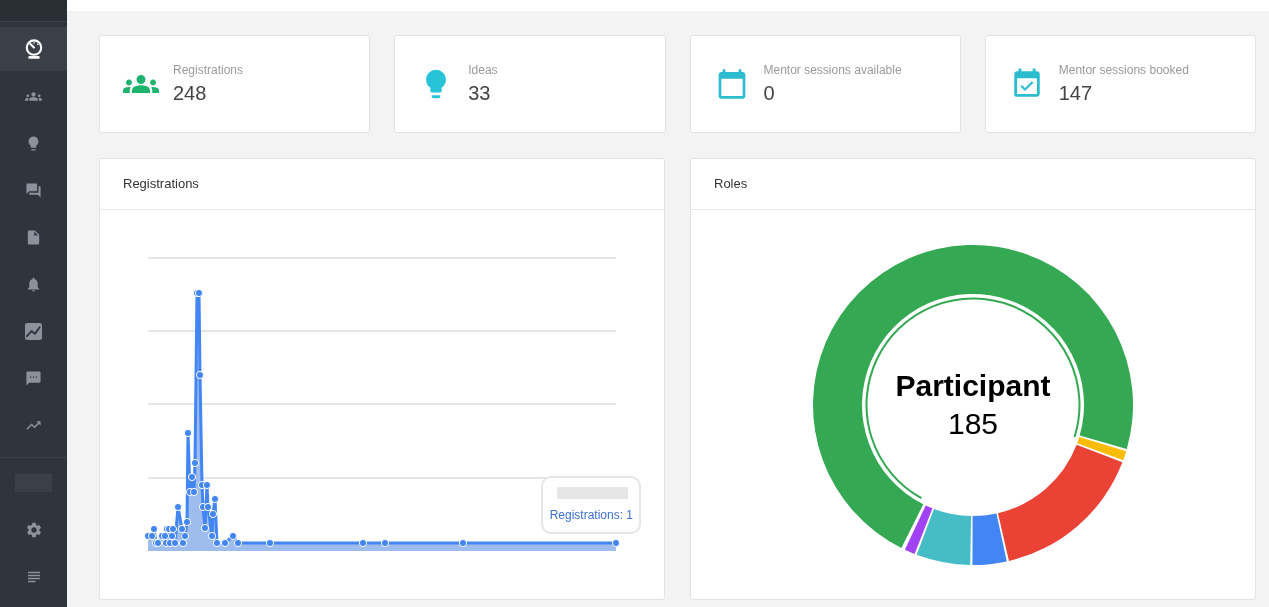 The height and width of the screenshot is (607, 1269). Describe the element at coordinates (973, 385) in the screenshot. I see `center-label: Participant` at that location.